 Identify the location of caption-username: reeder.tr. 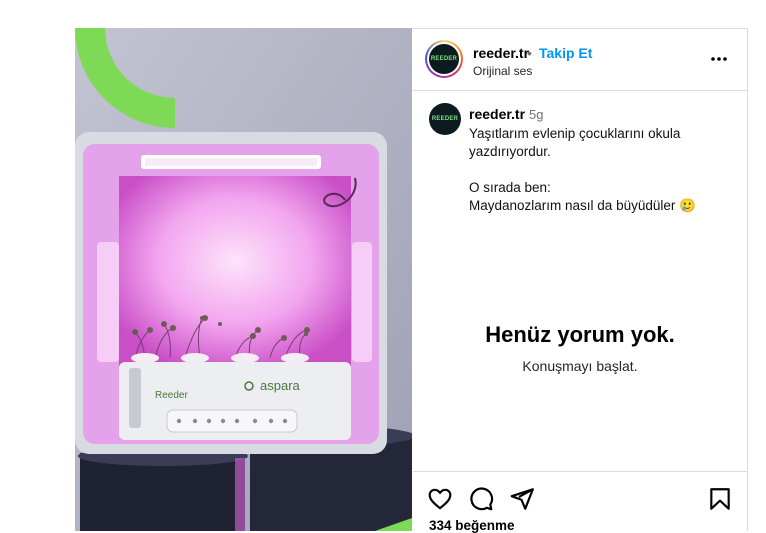
(497, 114).